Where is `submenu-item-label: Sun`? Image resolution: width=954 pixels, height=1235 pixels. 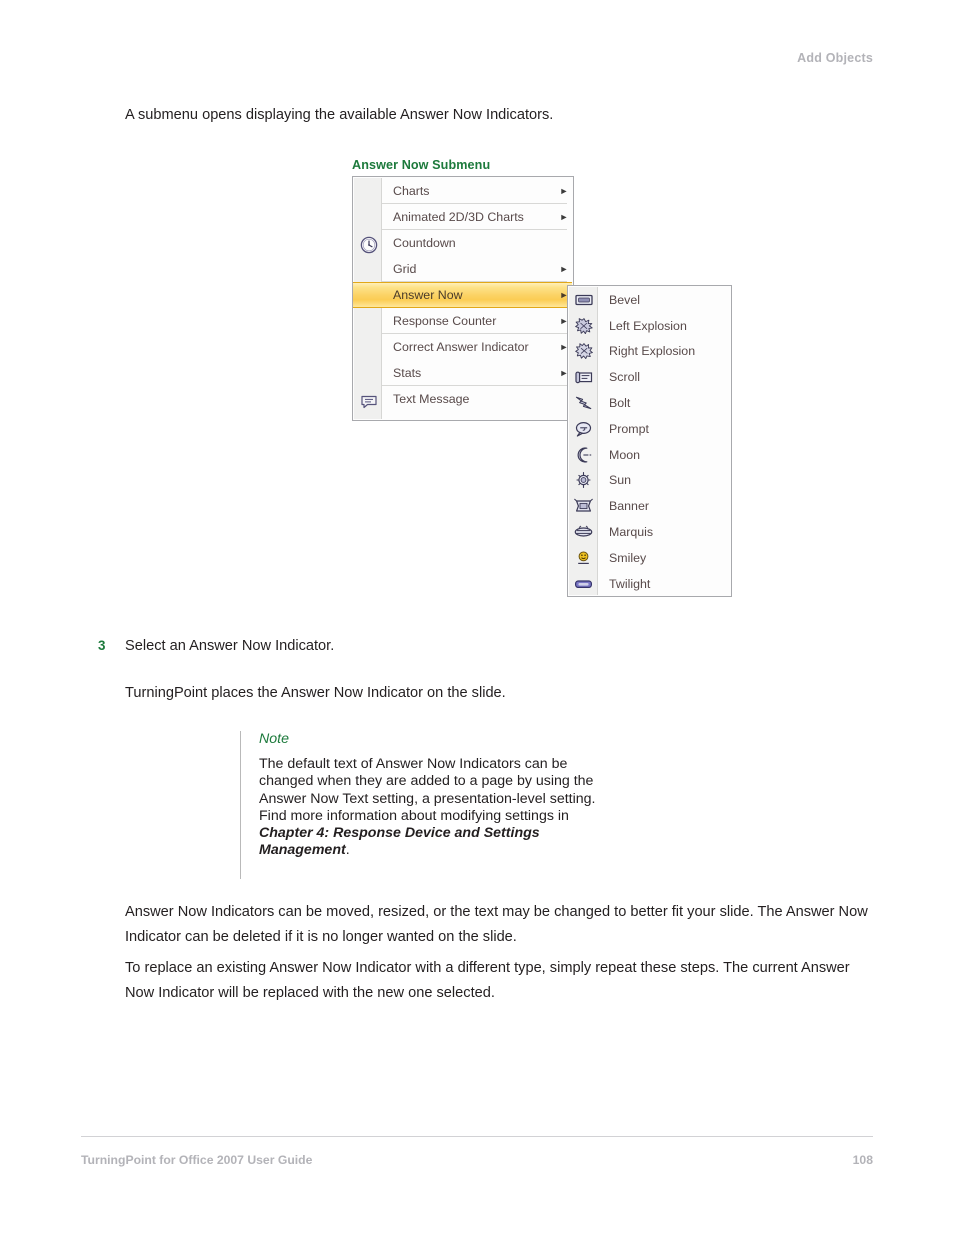
submenu-item-label: Sun is located at coordinates (620, 480).